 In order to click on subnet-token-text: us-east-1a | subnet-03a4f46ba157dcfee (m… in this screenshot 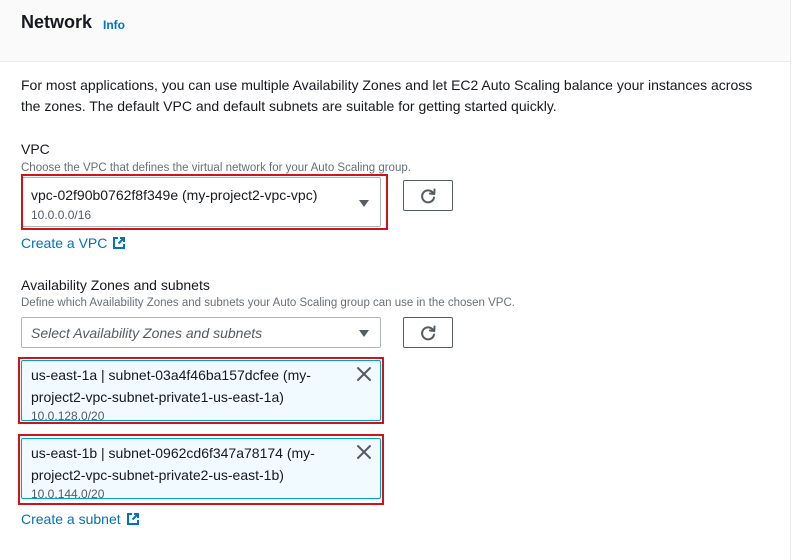, I will do `click(171, 386)`.